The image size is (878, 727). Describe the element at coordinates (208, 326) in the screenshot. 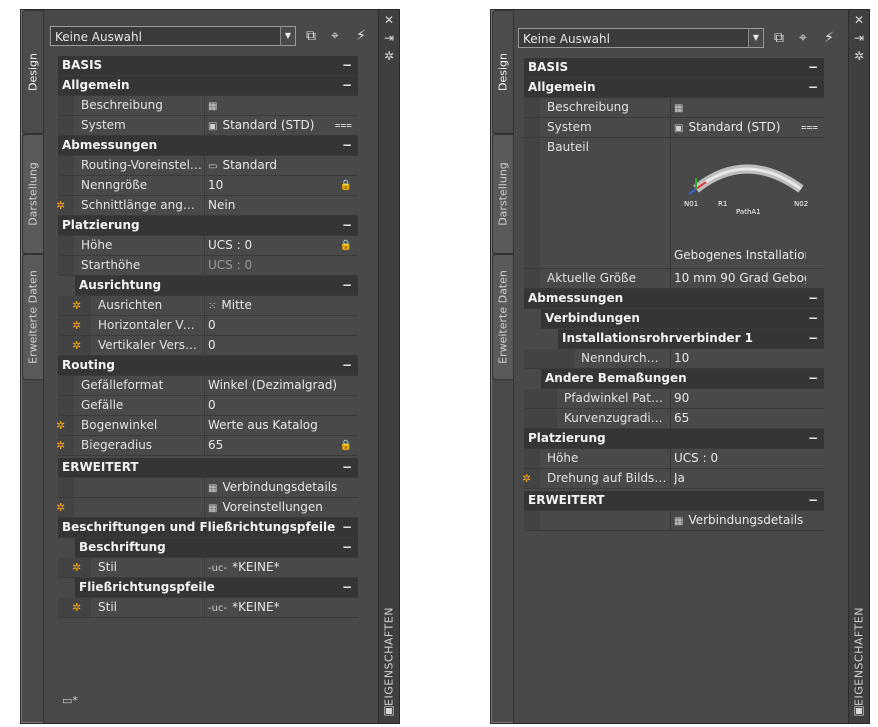

I see `property-row: ✲ Horizontaler Vers... 0` at that location.